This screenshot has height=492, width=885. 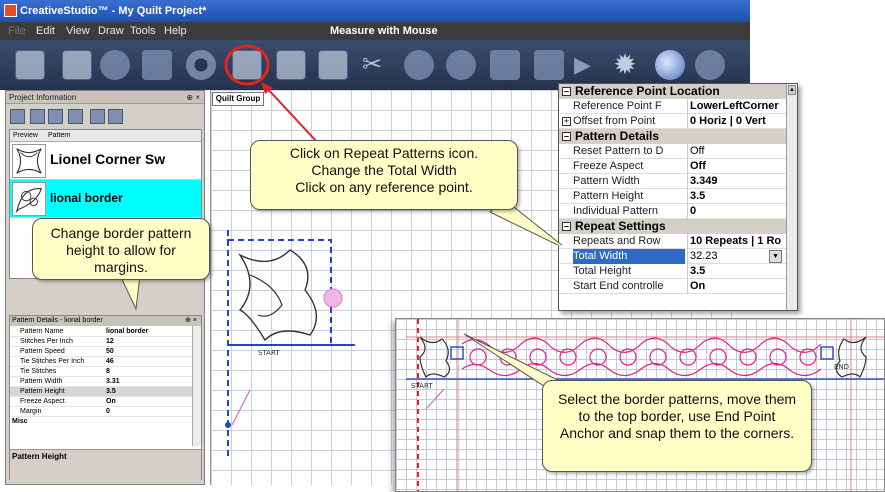 I want to click on prop-row: Pattern Height 3.5, so click(x=673, y=196).